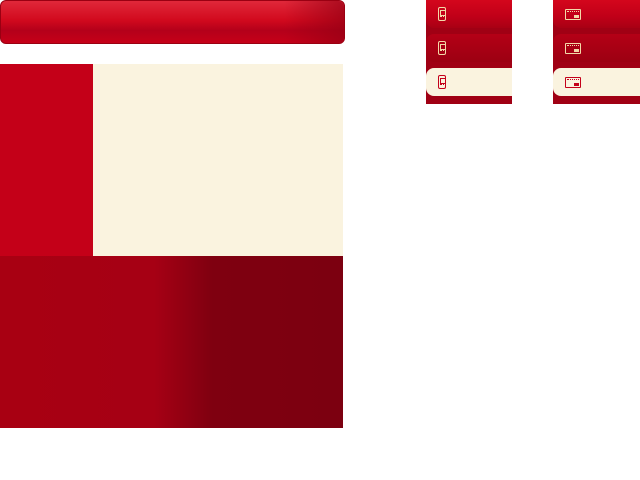 This screenshot has width=640, height=480. Describe the element at coordinates (596, 14) in the screenshot. I see `card-button-normal` at that location.